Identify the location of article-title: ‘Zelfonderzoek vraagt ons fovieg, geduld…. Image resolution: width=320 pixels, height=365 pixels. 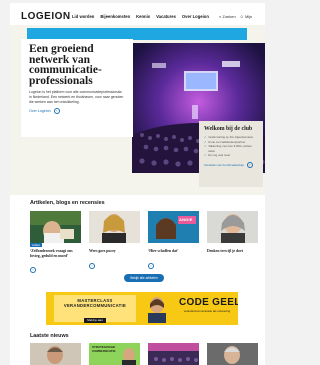
(51, 253).